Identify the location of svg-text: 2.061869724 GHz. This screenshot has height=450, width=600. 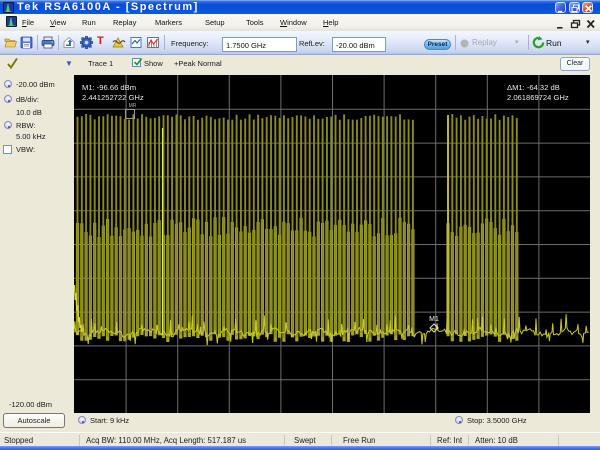
(538, 97).